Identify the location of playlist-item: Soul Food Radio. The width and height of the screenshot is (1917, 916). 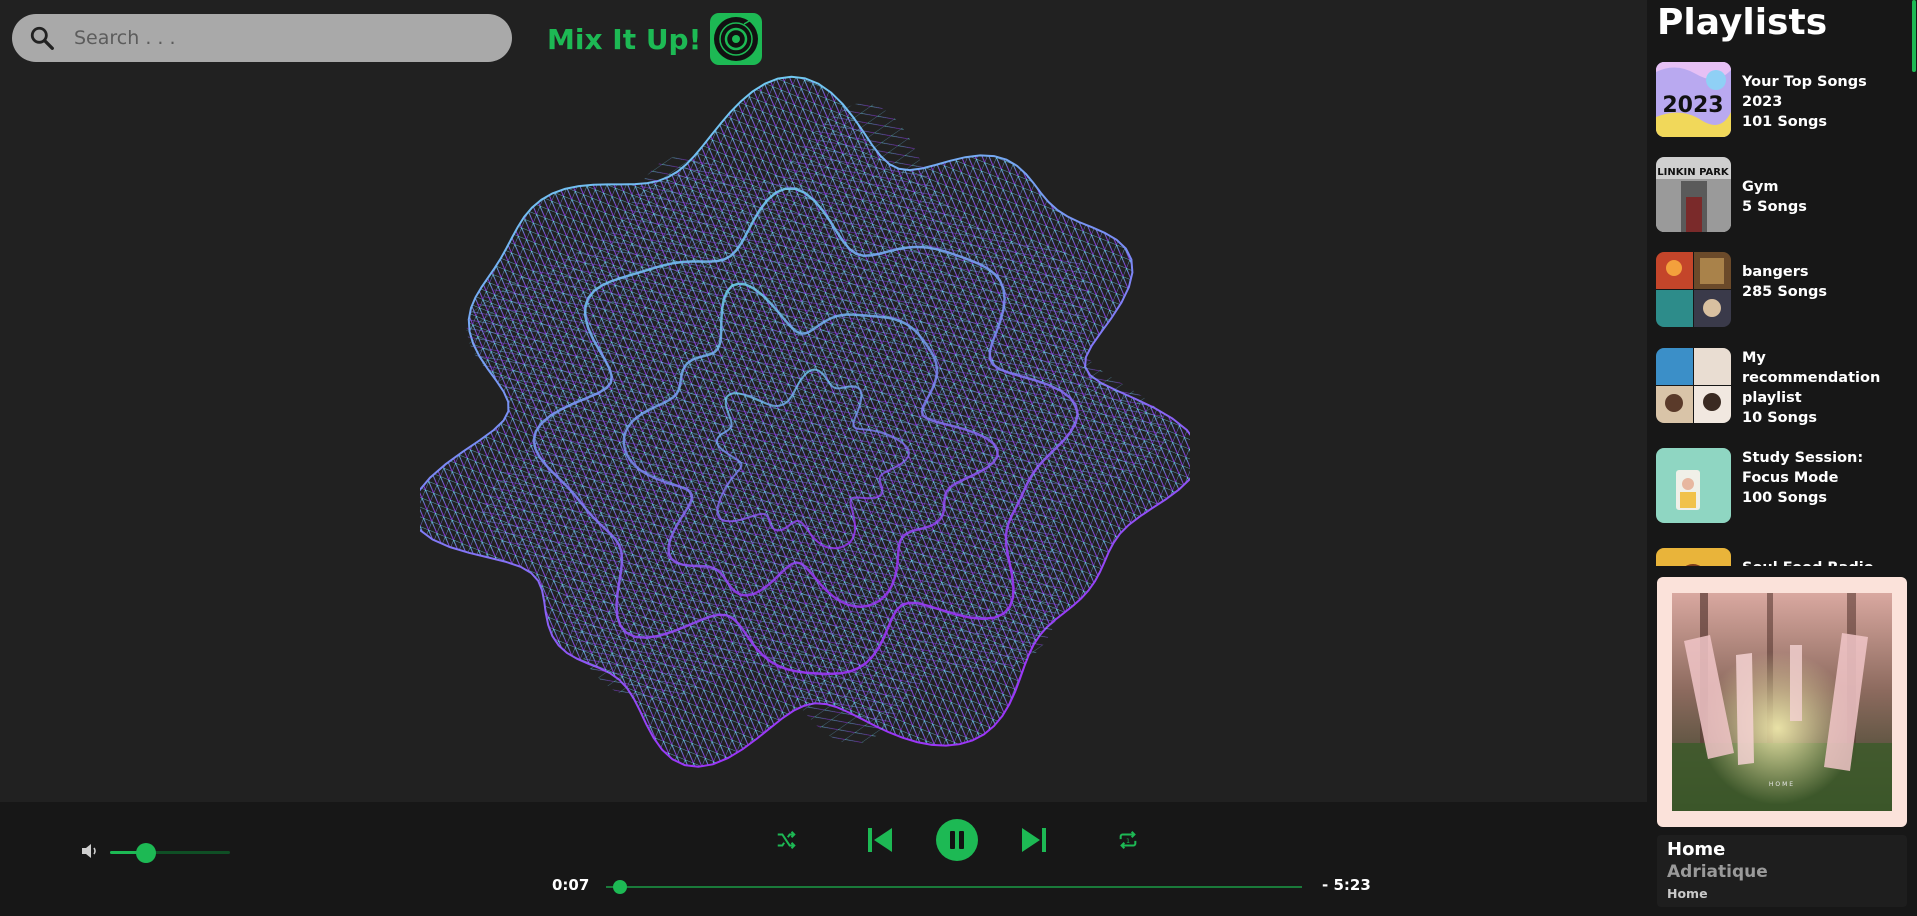
(1781, 557).